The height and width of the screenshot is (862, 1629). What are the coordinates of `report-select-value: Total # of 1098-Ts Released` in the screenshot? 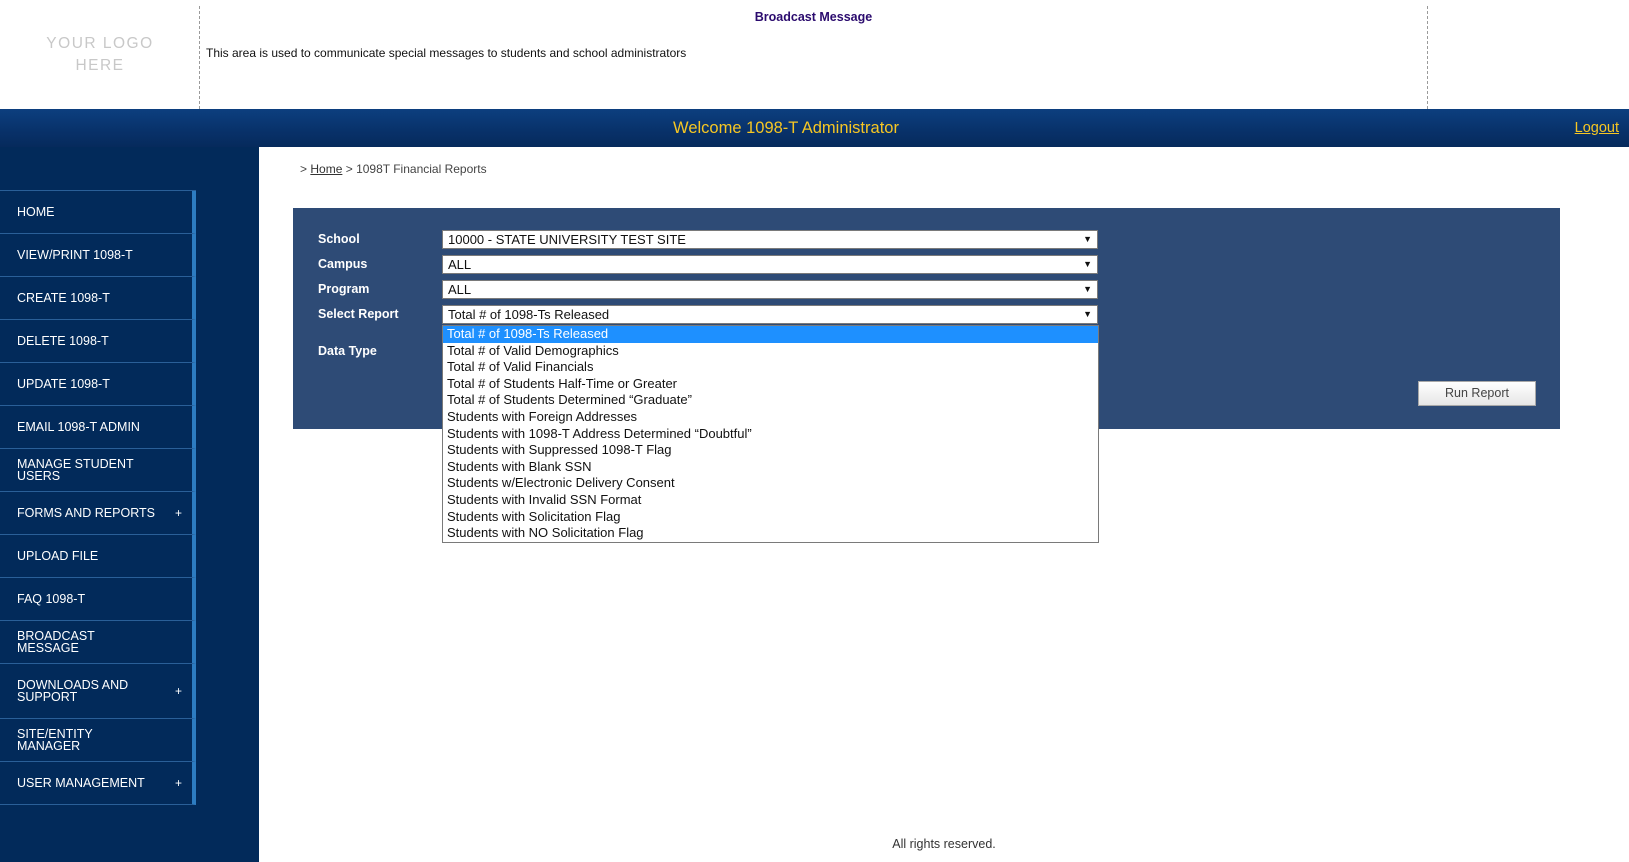 It's located at (529, 314).